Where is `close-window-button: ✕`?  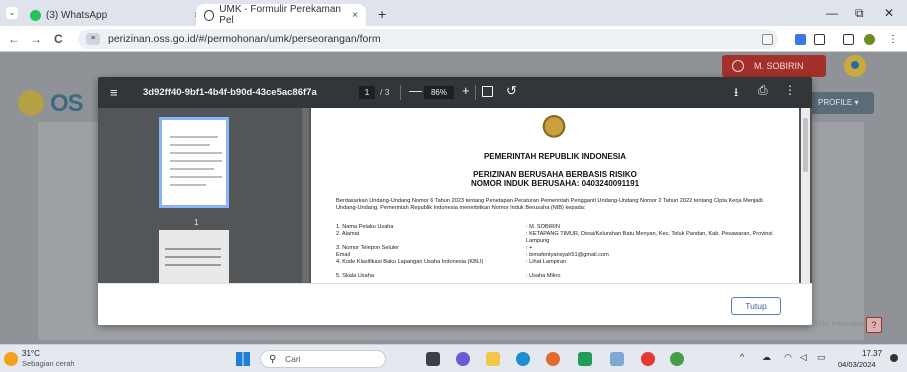
close-window-button: ✕ is located at coordinates (889, 13).